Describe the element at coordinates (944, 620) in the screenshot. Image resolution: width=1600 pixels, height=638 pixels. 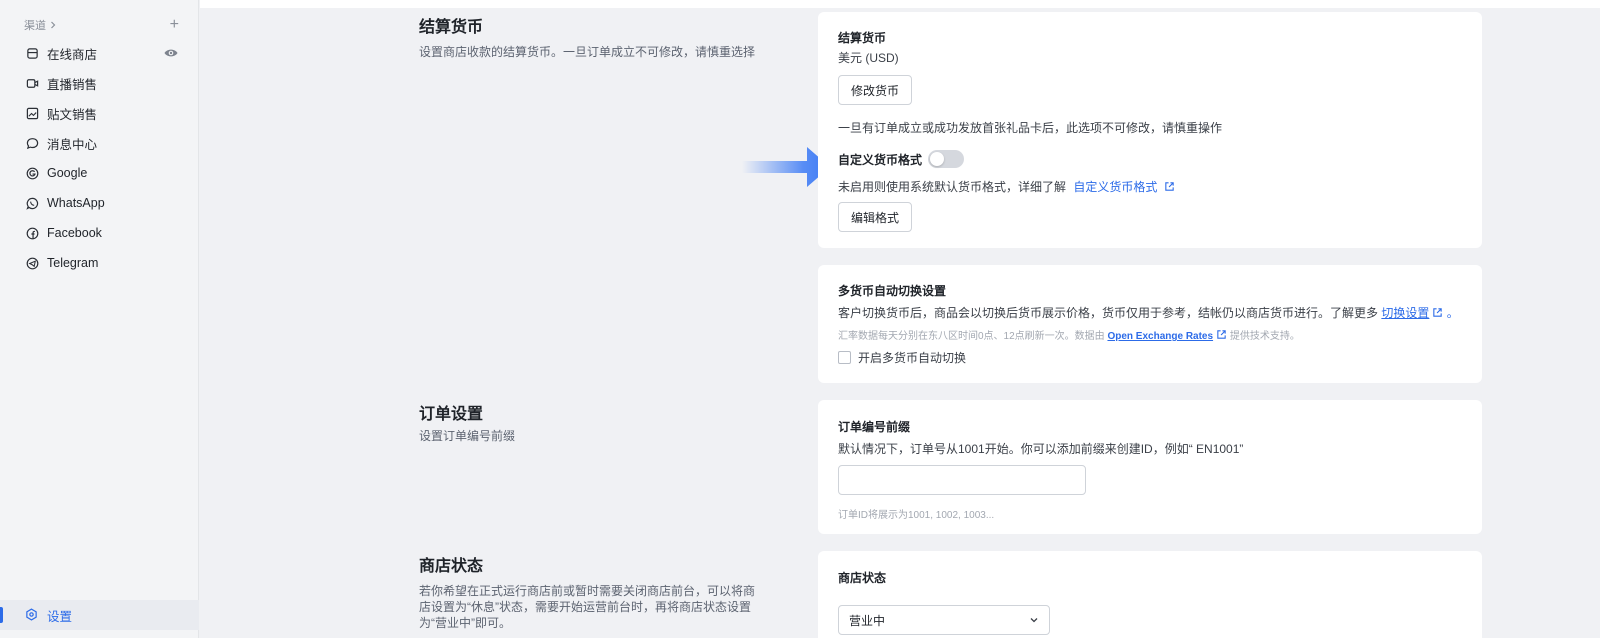
I see `store-status-select: 营业中` at that location.